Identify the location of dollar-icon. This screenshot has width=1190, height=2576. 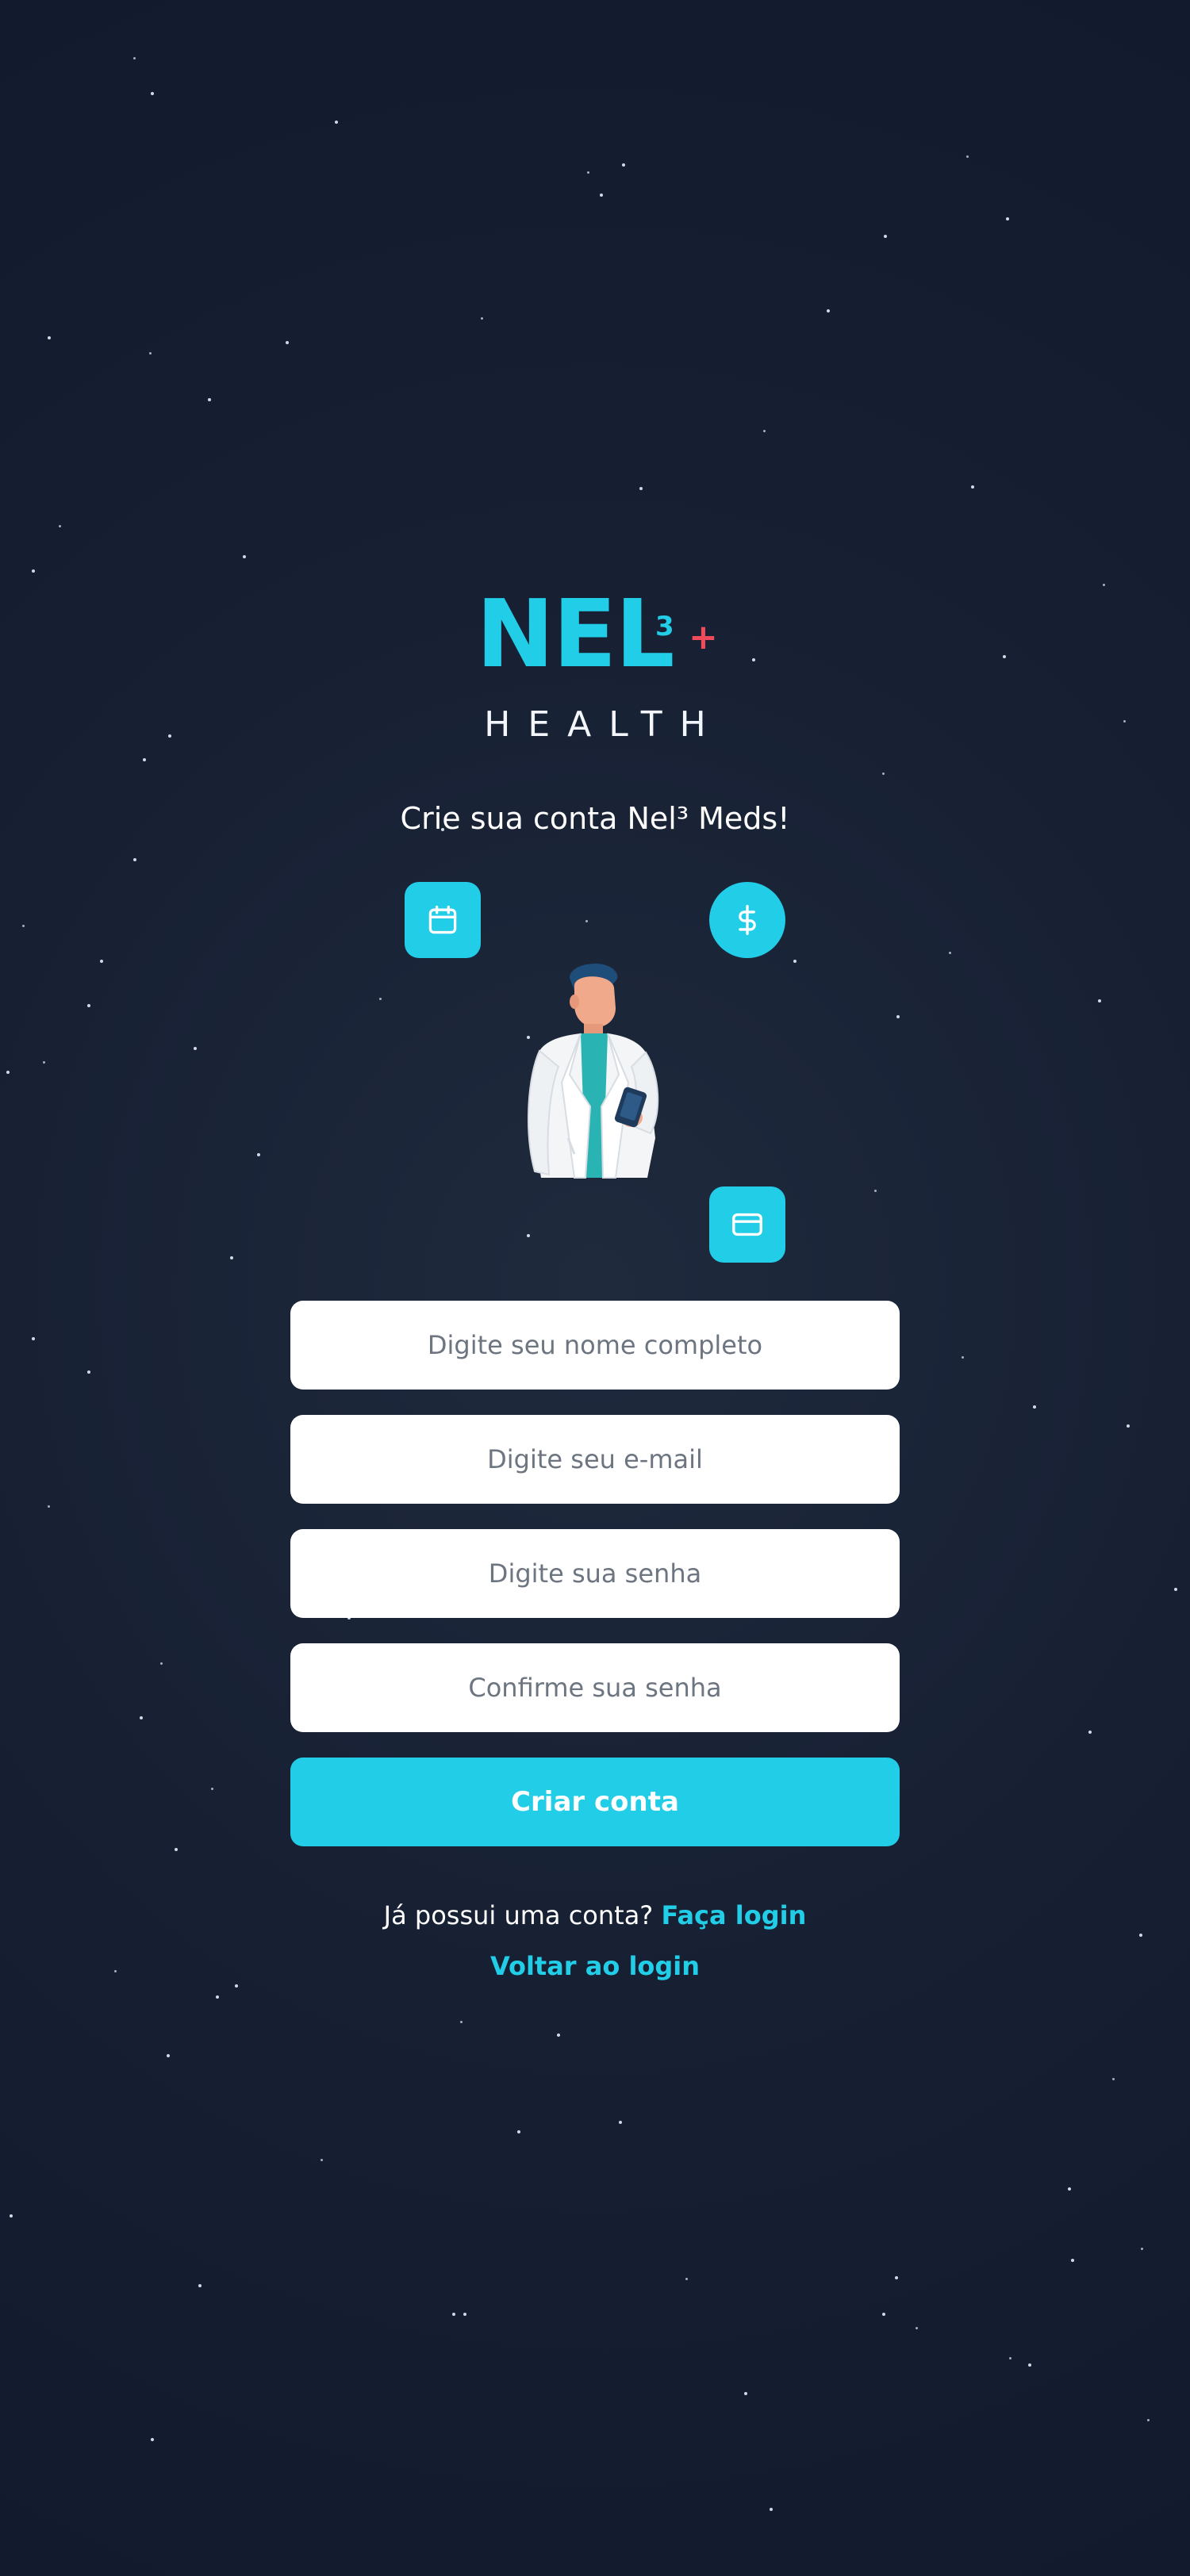
(747, 920).